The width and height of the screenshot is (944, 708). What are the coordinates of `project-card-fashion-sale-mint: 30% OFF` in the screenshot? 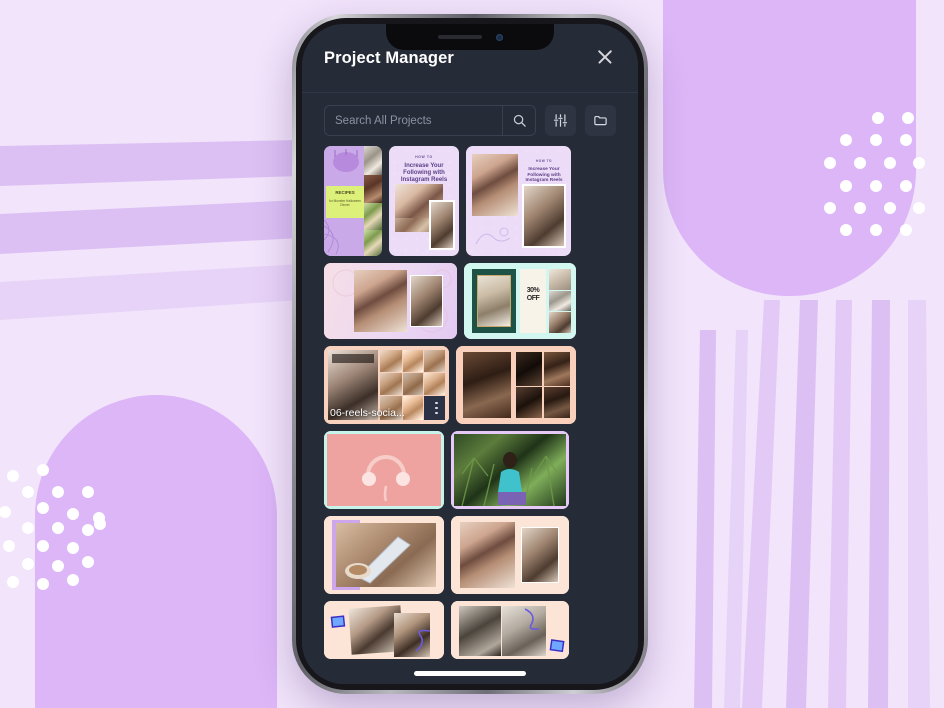 It's located at (520, 301).